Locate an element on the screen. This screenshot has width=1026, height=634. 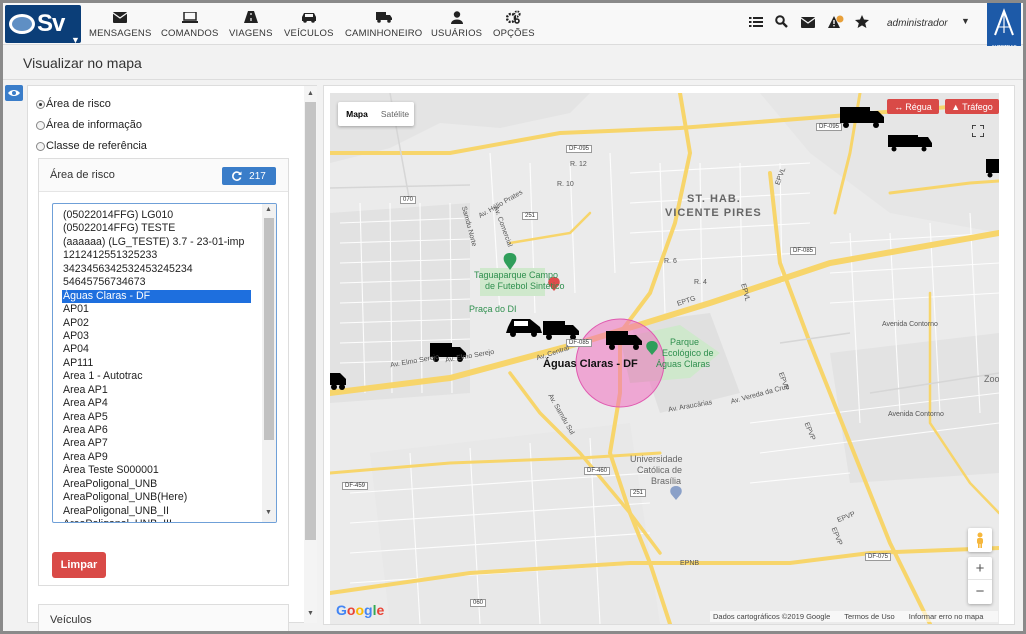
alert-icon is located at coordinates (836, 23).